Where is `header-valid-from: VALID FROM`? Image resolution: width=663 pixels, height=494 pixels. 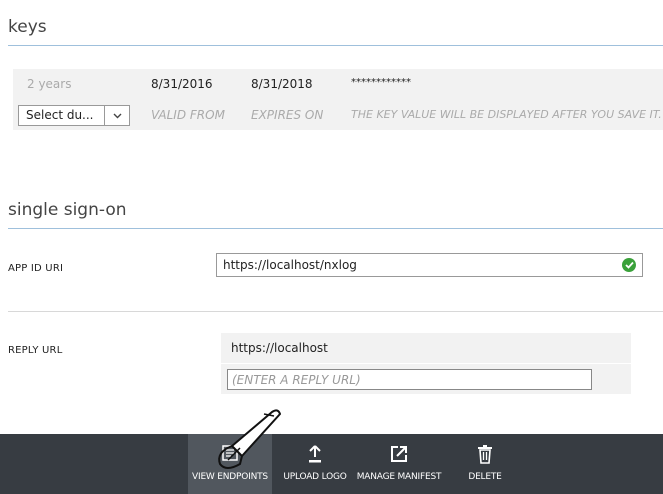 header-valid-from: VALID FROM is located at coordinates (188, 115).